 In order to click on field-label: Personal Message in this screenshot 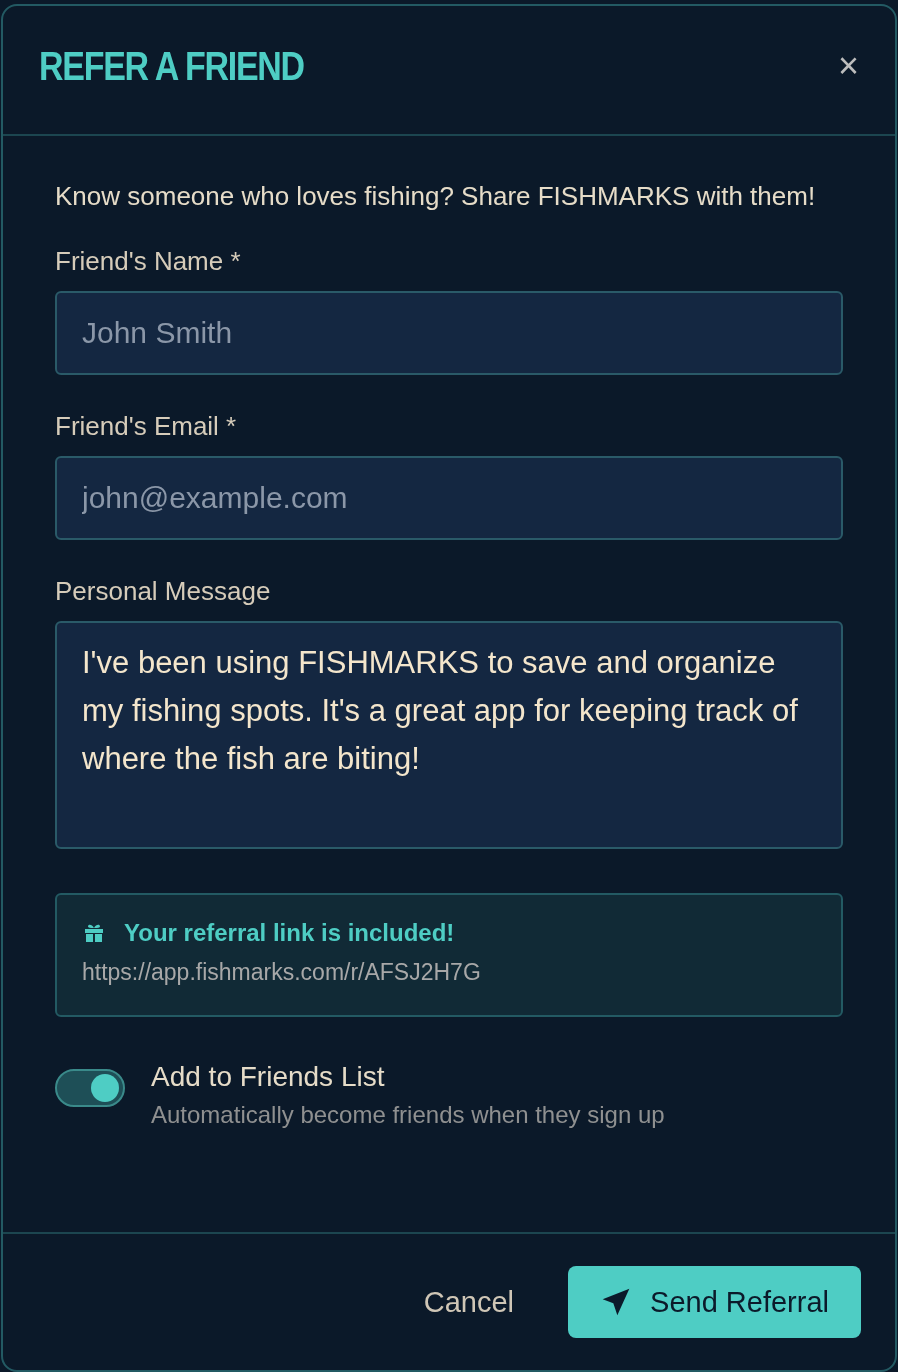, I will do `click(163, 591)`.